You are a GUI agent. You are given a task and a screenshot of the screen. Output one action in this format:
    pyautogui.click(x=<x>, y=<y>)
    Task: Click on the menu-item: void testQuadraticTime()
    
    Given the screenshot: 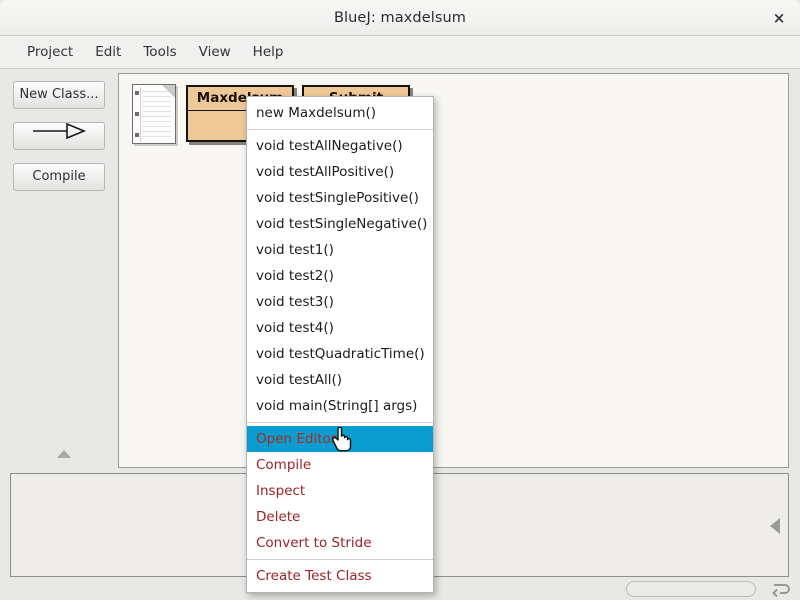 What is the action you would take?
    pyautogui.click(x=340, y=354)
    